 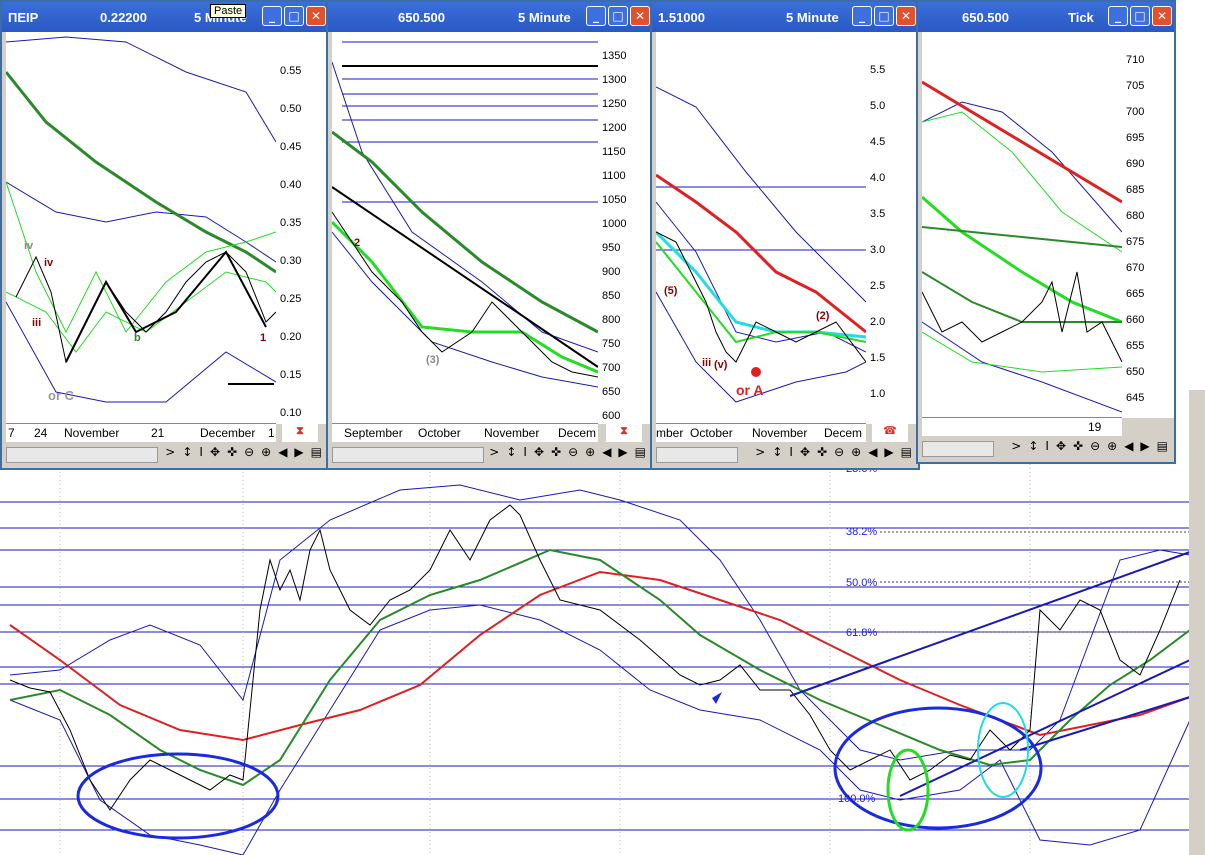 What do you see at coordinates (490, 17) in the screenshot?
I see `window-titlebar: 650.500 5 Minute _ □ ✕` at bounding box center [490, 17].